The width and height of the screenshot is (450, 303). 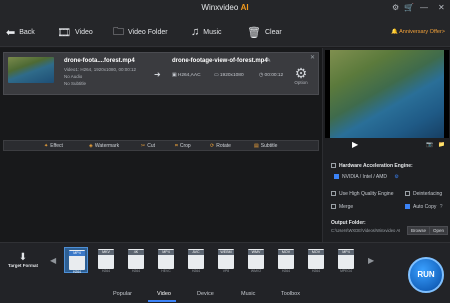 What do you see at coordinates (346, 260) in the screenshot?
I see `format-tile: MP4 MPEG4` at bounding box center [346, 260].